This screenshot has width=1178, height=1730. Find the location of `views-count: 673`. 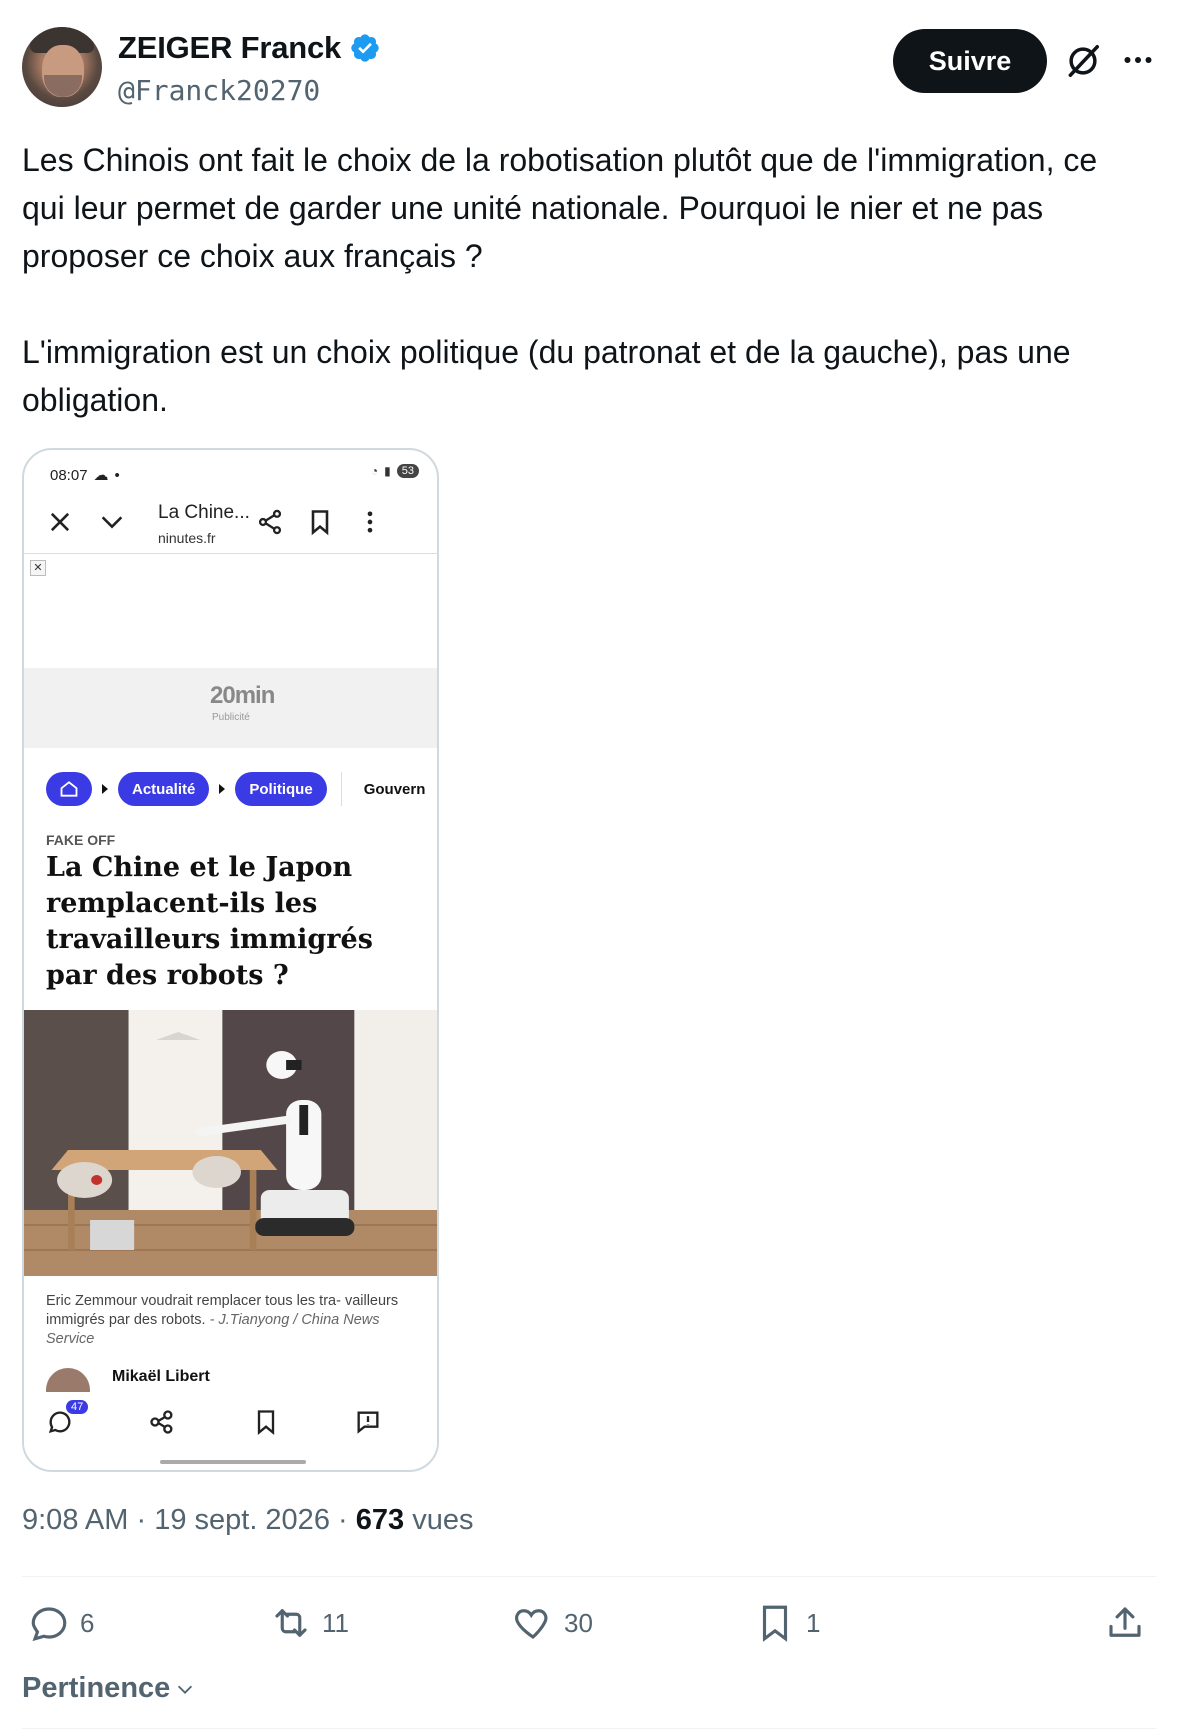

views-count: 673 is located at coordinates (380, 1520).